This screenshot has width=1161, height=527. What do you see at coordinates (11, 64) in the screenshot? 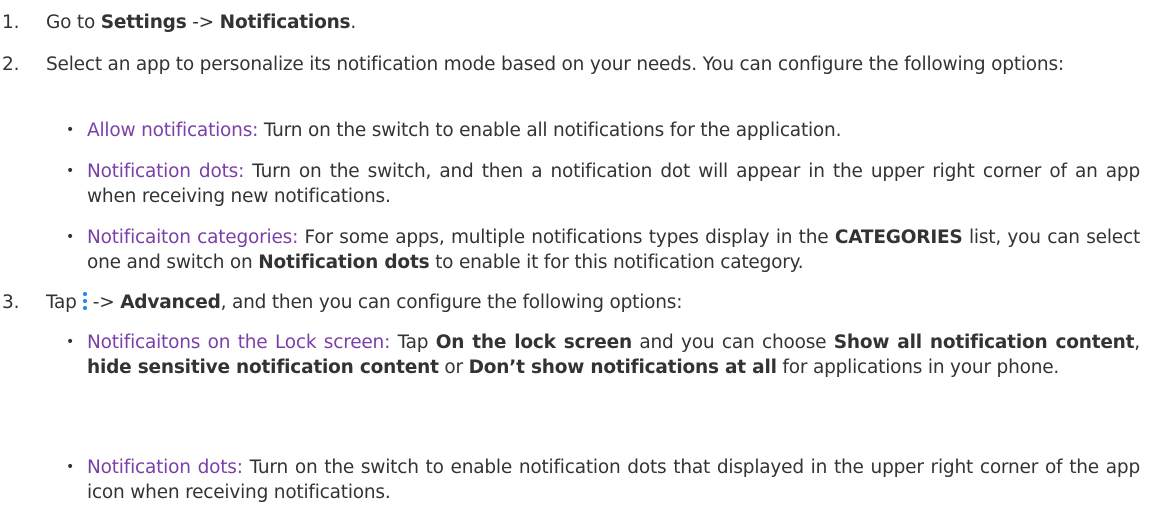
I see `step-number: 2.` at bounding box center [11, 64].